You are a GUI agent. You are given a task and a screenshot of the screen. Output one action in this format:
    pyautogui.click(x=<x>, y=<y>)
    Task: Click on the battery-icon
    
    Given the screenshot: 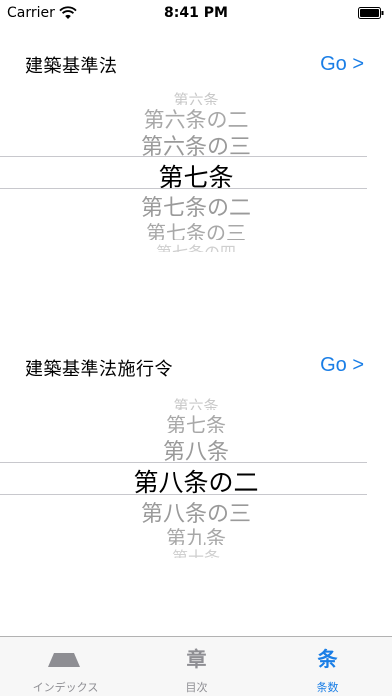 What is the action you would take?
    pyautogui.click(x=371, y=13)
    